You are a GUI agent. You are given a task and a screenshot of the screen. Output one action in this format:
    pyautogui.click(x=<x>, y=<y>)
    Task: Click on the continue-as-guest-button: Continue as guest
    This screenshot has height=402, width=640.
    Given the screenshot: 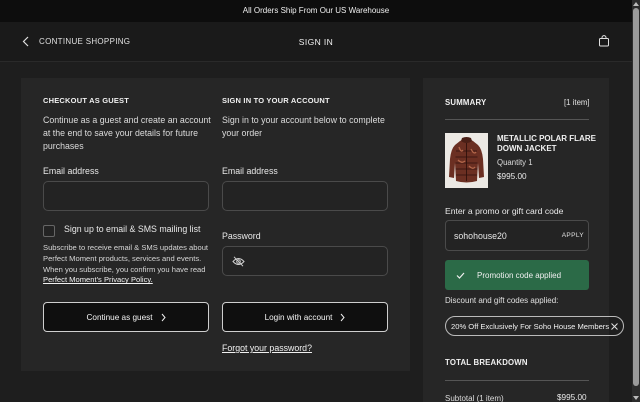 What is the action you would take?
    pyautogui.click(x=126, y=317)
    